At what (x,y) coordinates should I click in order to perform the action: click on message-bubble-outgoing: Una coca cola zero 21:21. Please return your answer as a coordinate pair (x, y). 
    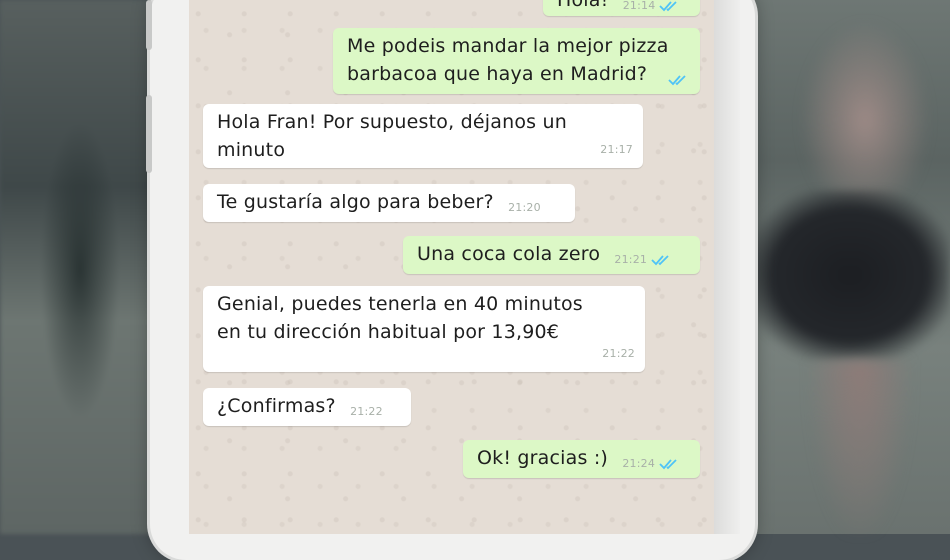
    Looking at the image, I should click on (551, 255).